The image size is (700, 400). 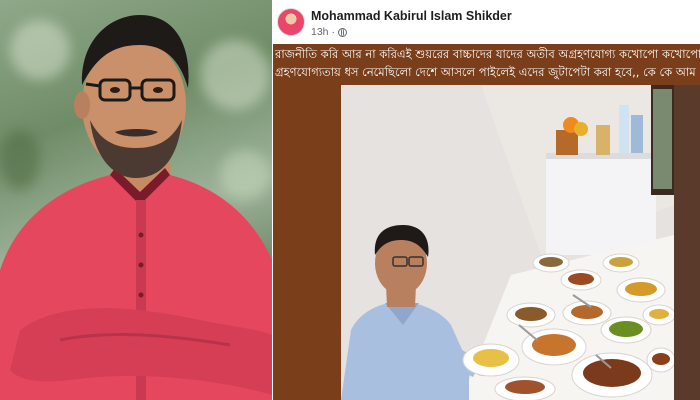 I want to click on post-meta: 13h ·, so click(x=329, y=32).